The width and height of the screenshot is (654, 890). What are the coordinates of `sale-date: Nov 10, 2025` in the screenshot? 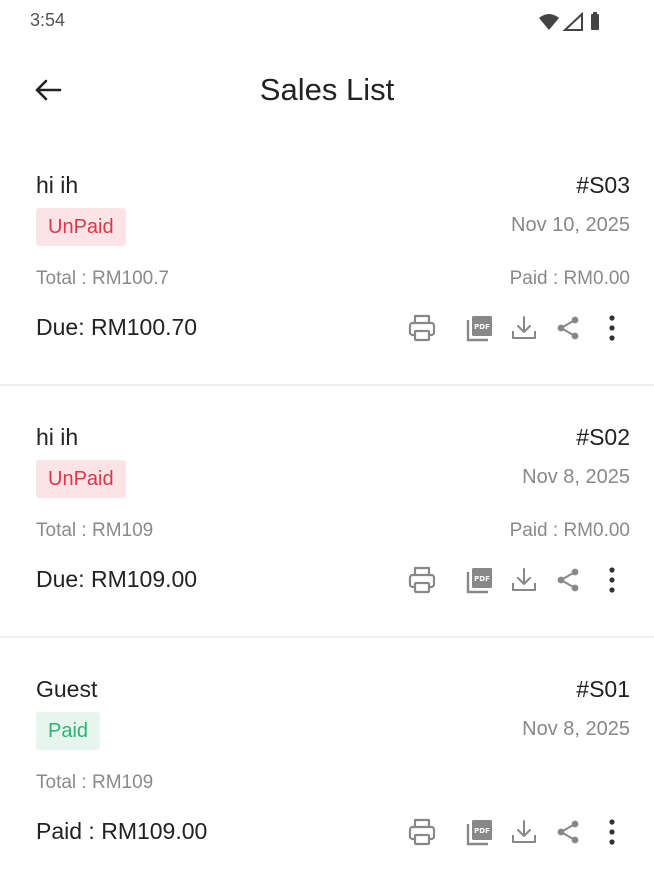 It's located at (570, 225).